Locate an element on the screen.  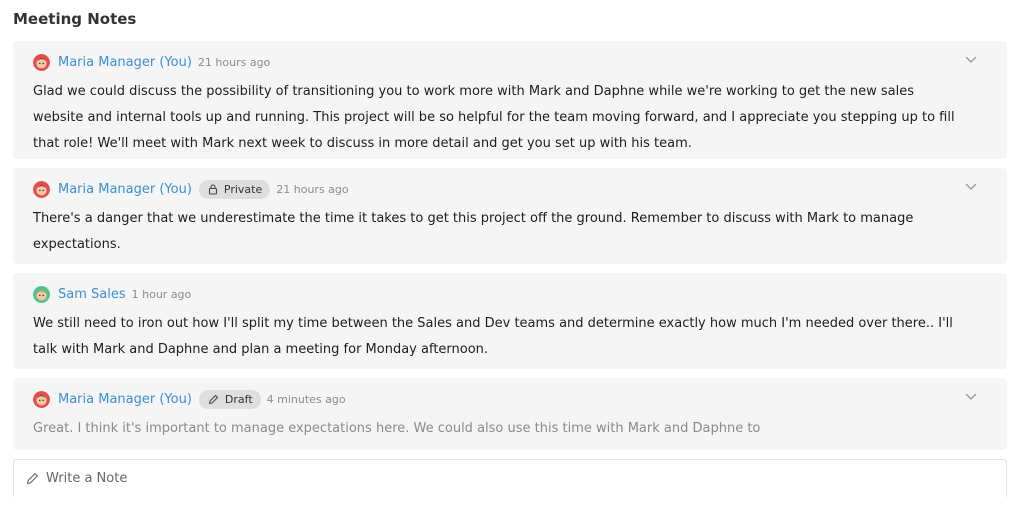
note-timestamp: 4 minutes ago is located at coordinates (306, 399).